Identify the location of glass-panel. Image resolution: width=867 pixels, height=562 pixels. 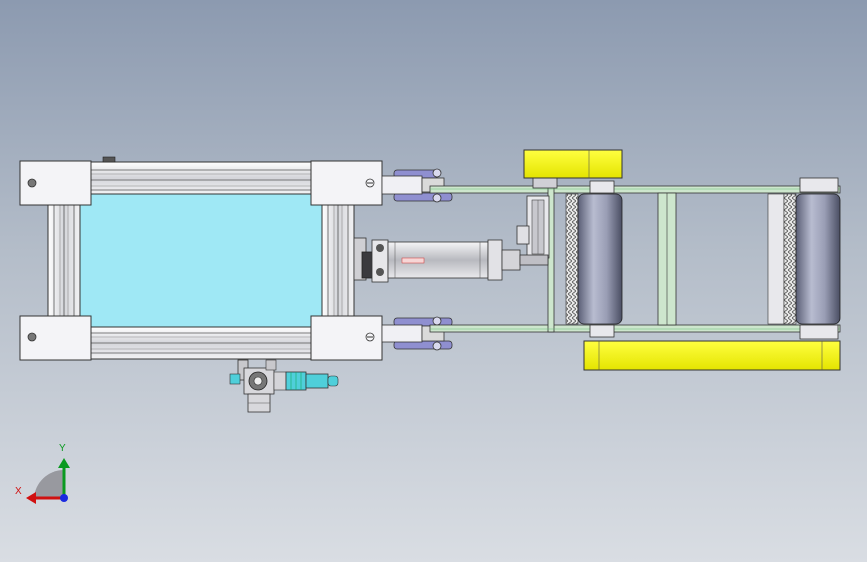
(203, 261).